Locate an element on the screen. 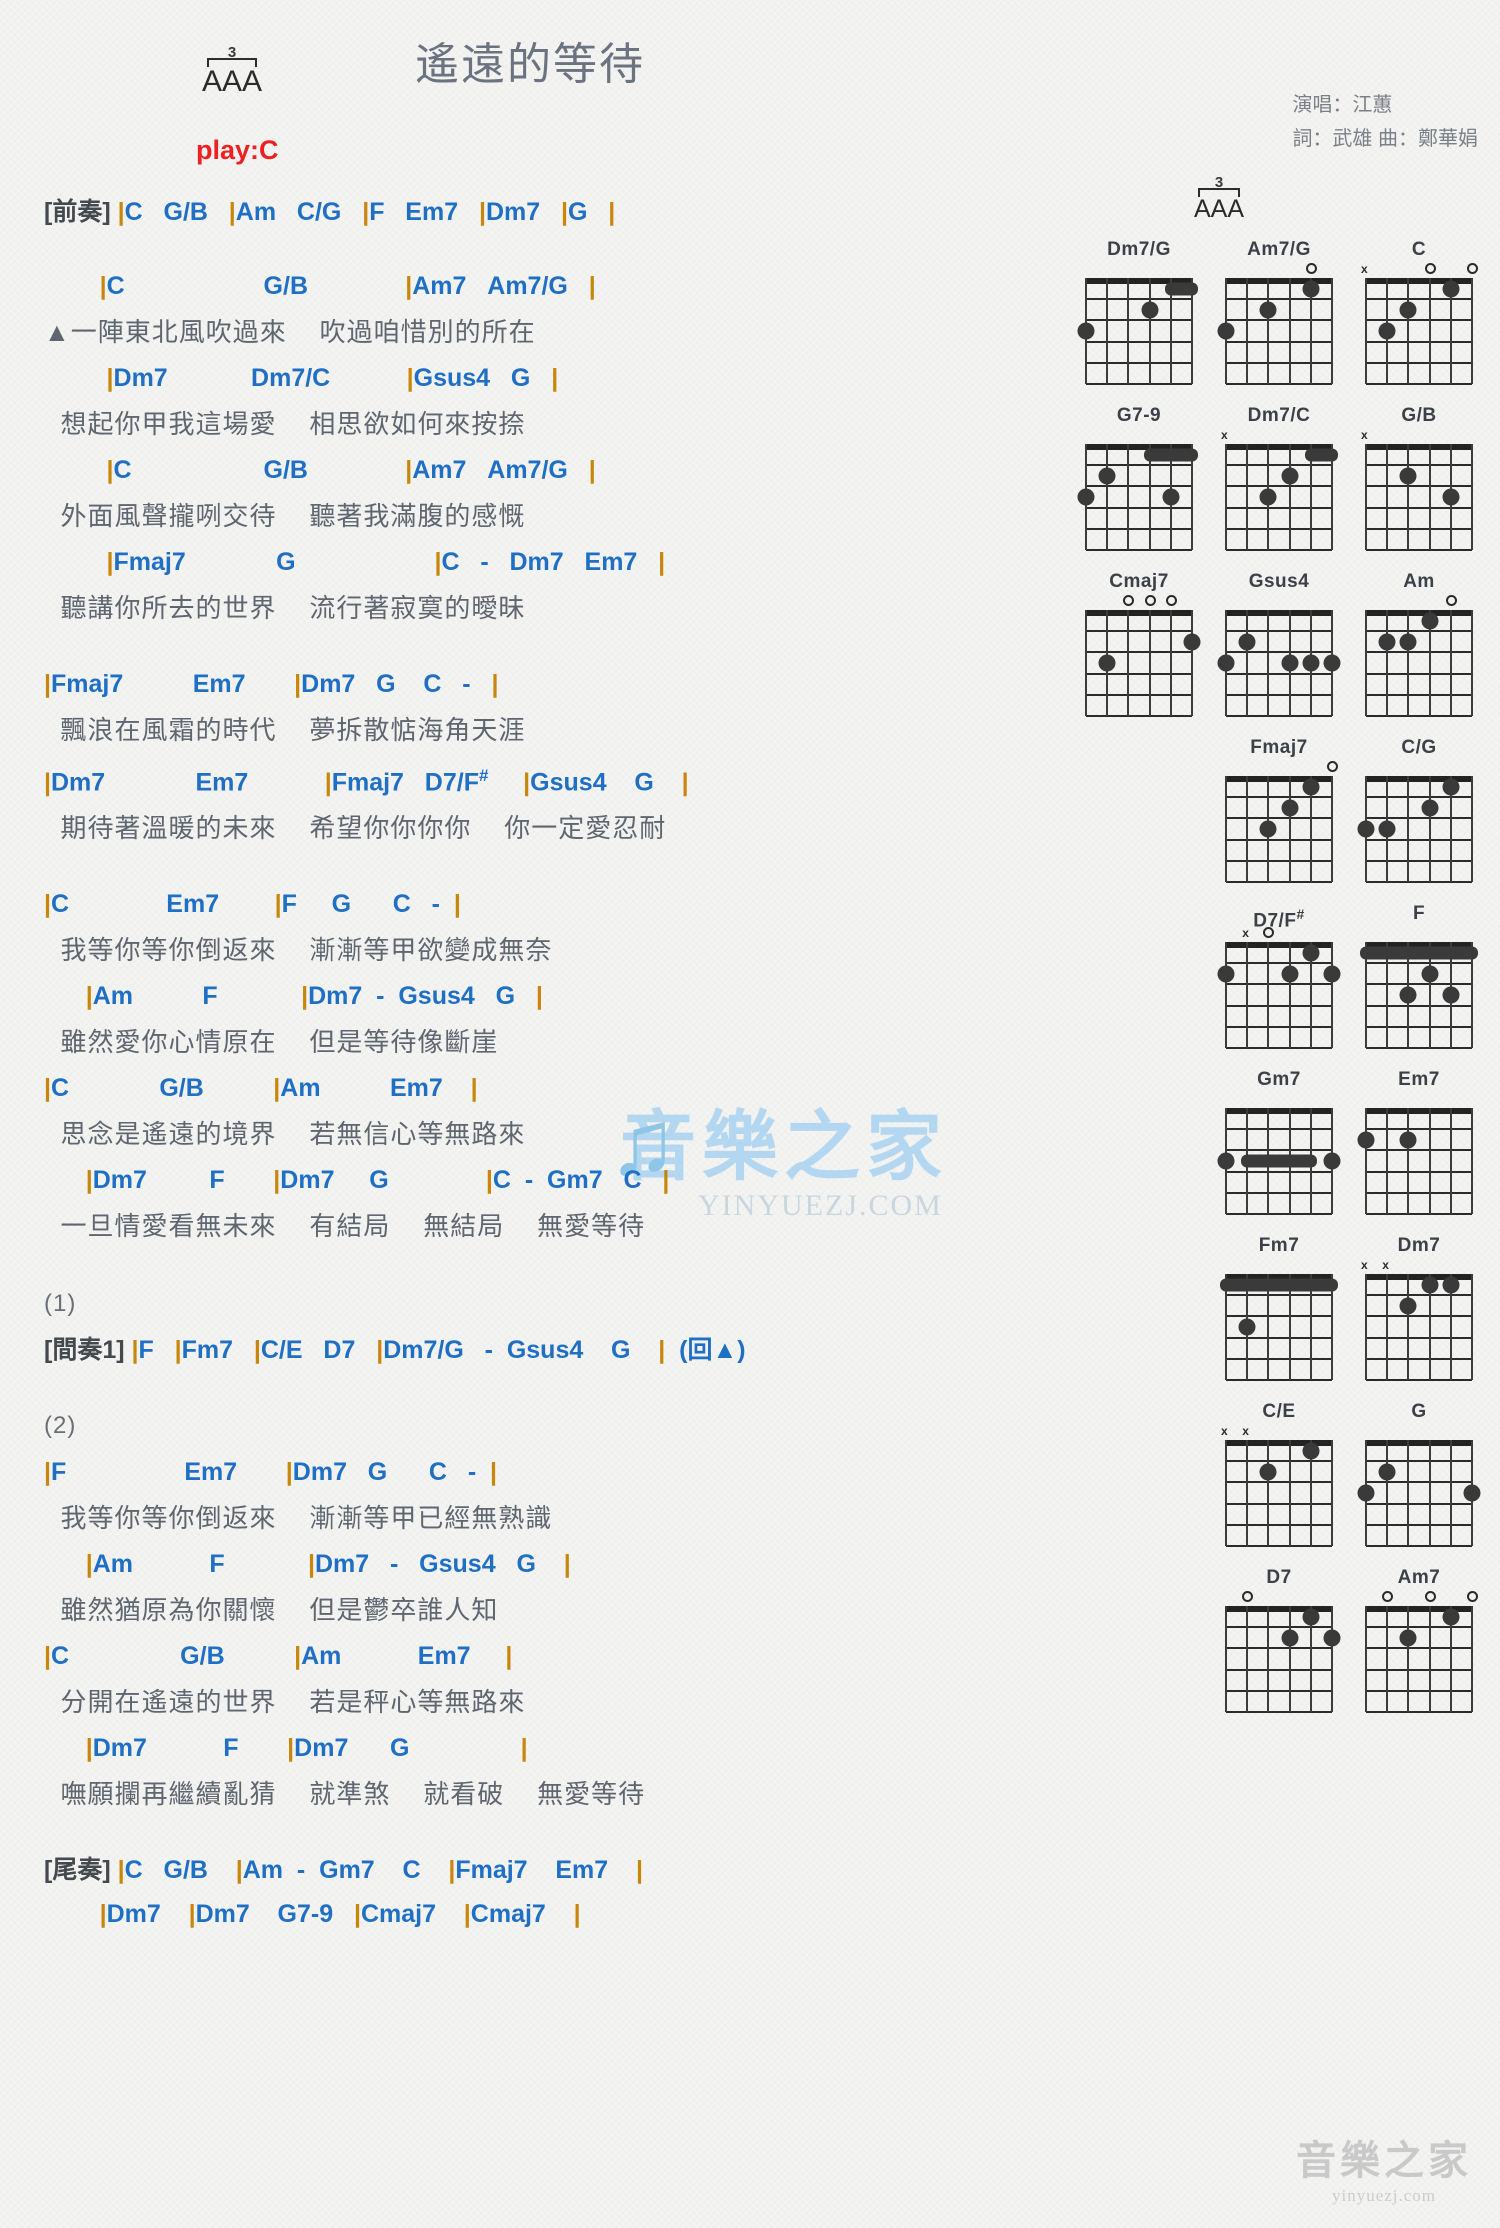  chord-diagram-row: Cmaj7 Gsus4 Am is located at coordinates (1285, 653).